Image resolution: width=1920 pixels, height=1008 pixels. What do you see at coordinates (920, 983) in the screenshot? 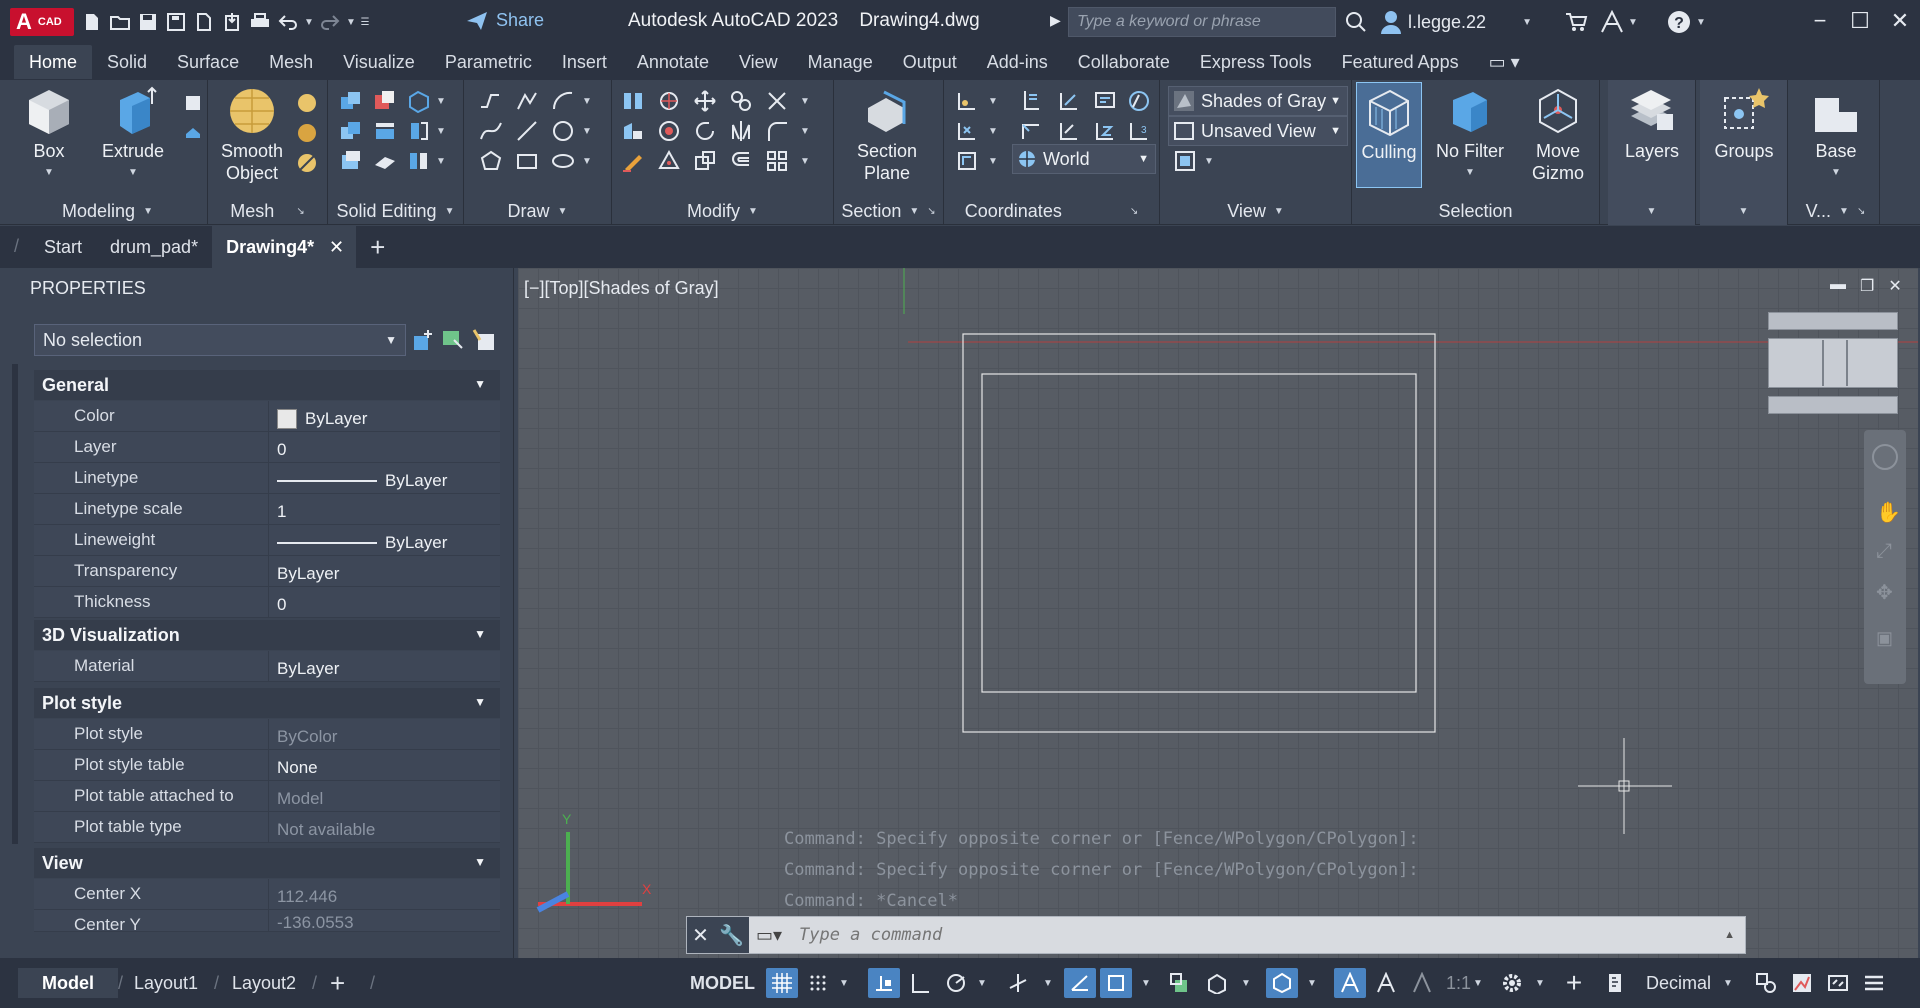
I see `ortho-icon` at bounding box center [920, 983].